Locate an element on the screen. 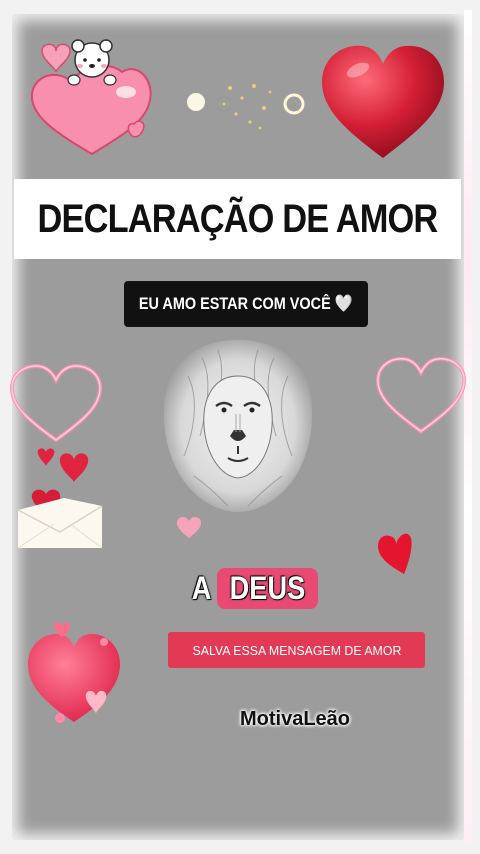  lion-image is located at coordinates (238, 426).